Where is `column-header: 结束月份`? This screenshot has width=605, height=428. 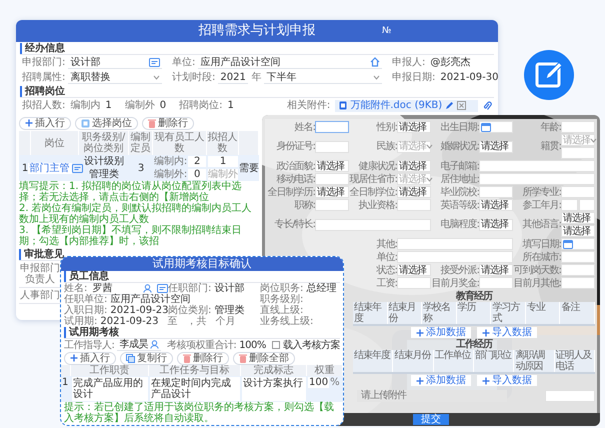
column-header: 结束月份 is located at coordinates (413, 361).